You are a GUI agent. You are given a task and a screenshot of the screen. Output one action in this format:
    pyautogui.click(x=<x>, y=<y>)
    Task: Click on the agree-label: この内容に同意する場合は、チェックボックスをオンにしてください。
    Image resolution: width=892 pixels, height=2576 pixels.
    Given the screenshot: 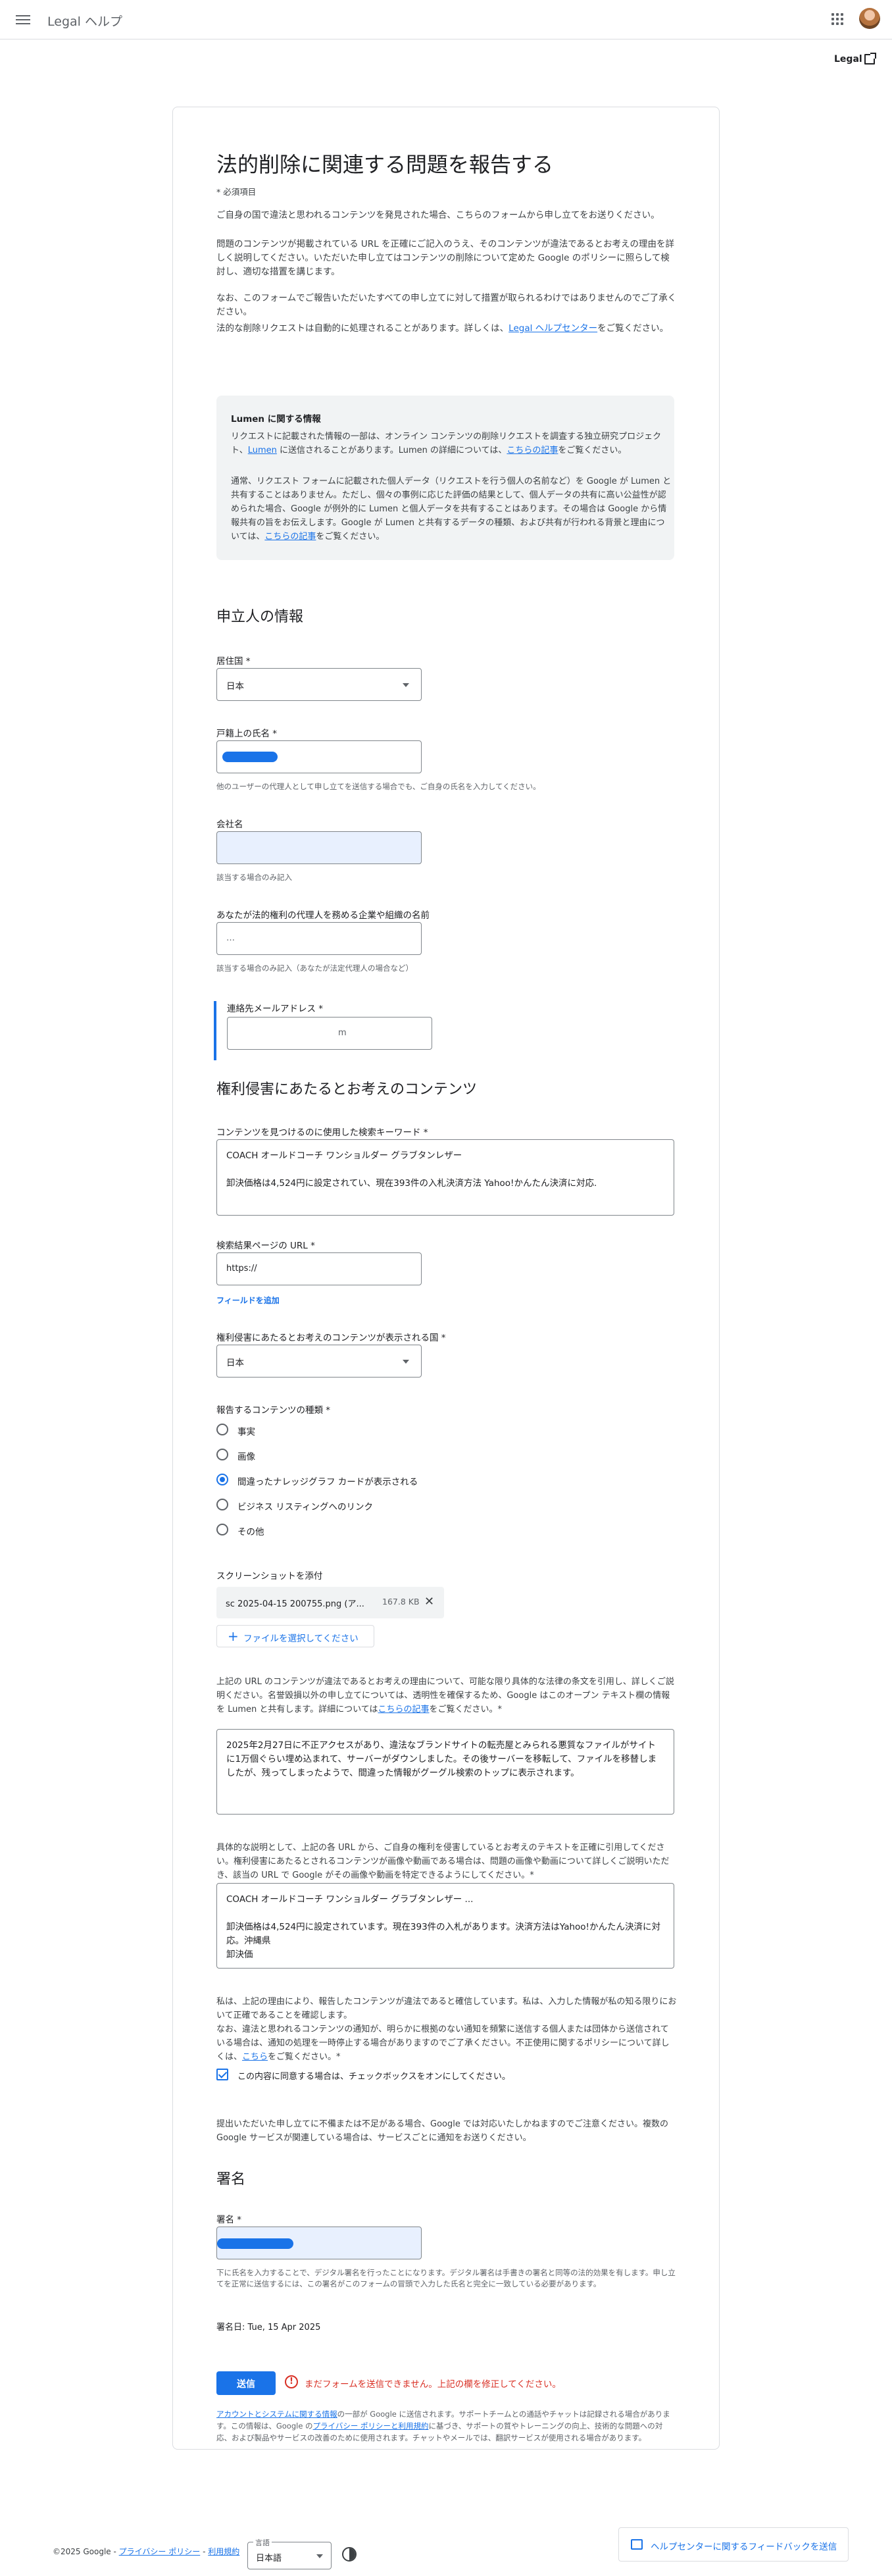 What is the action you would take?
    pyautogui.click(x=373, y=2075)
    